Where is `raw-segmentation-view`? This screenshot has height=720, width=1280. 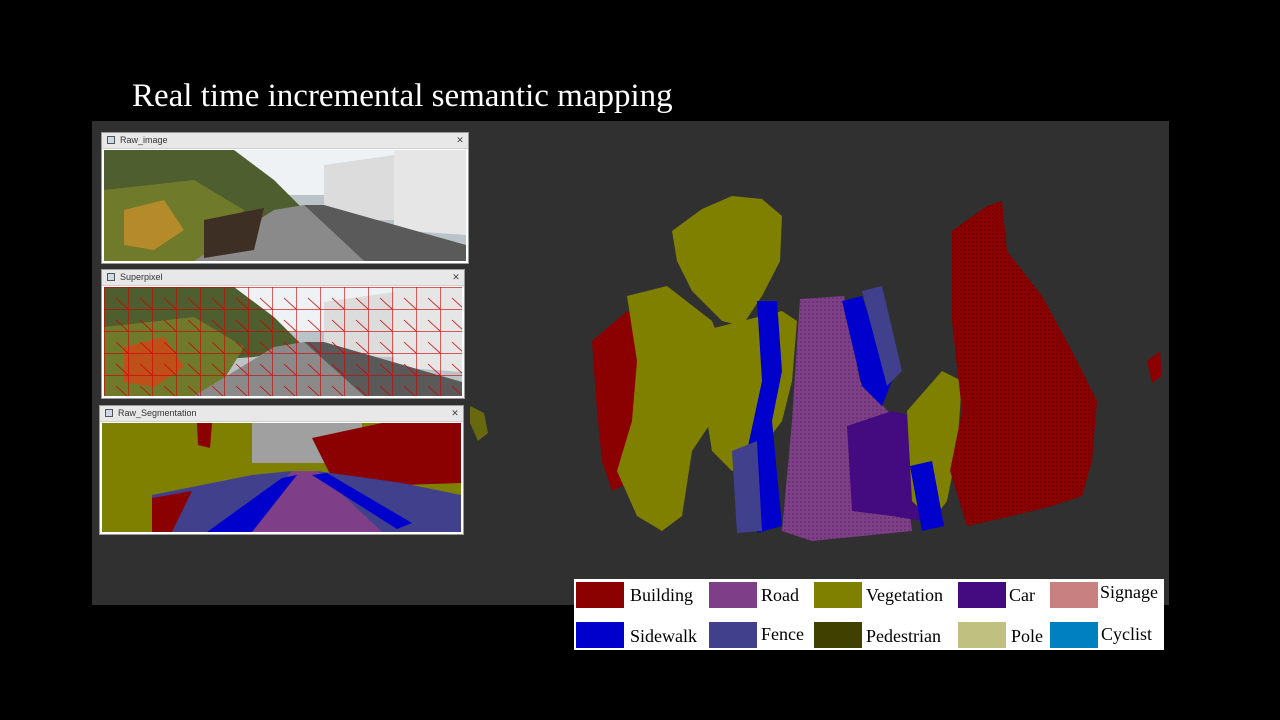 raw-segmentation-view is located at coordinates (281, 477).